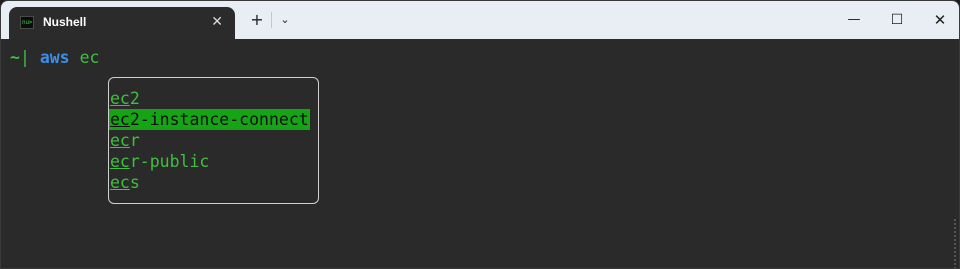 The image size is (960, 269). Describe the element at coordinates (169, 161) in the screenshot. I see `completion-rest: r-public` at that location.